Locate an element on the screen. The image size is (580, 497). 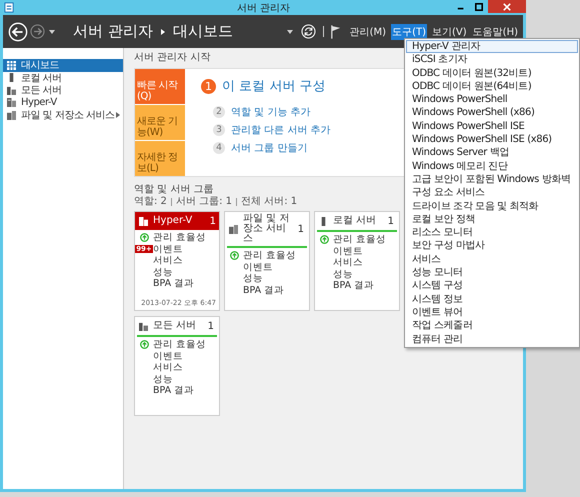
grid-icon is located at coordinates (11, 65).